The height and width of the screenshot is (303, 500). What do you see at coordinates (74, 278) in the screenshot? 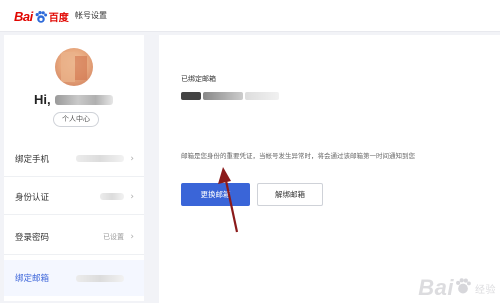
I see `sidebar-item-bind-email: 绑定邮箱` at bounding box center [74, 278].